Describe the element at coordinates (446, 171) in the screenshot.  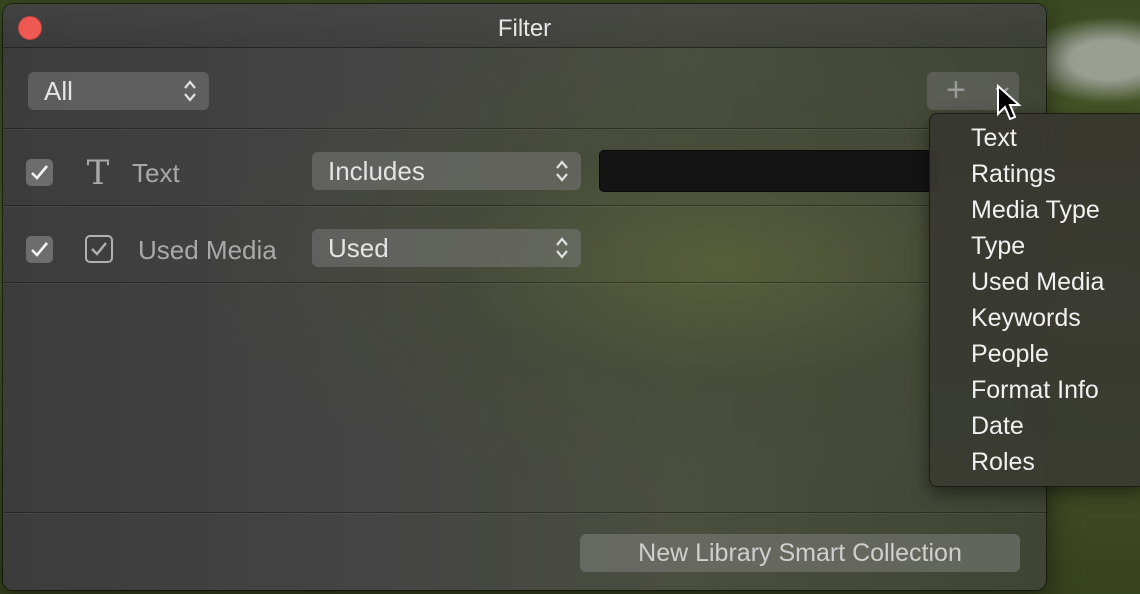
I see `rule-text-operator-select: Includes` at that location.